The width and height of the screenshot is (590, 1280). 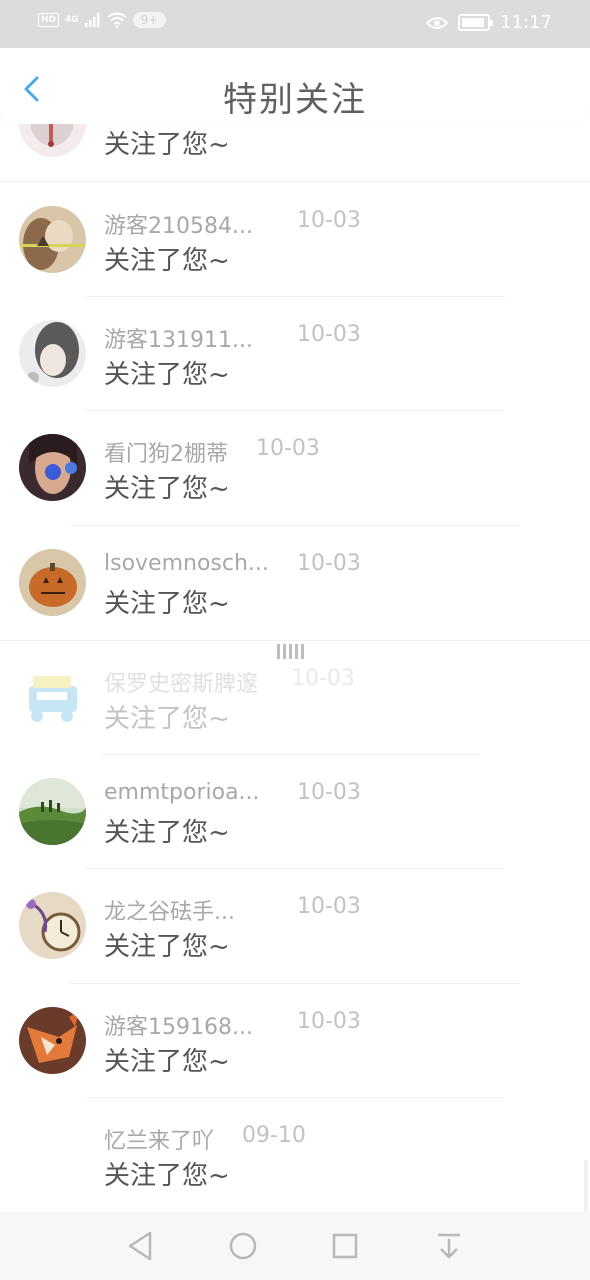 I want to click on scrollbar, so click(x=586, y=1186).